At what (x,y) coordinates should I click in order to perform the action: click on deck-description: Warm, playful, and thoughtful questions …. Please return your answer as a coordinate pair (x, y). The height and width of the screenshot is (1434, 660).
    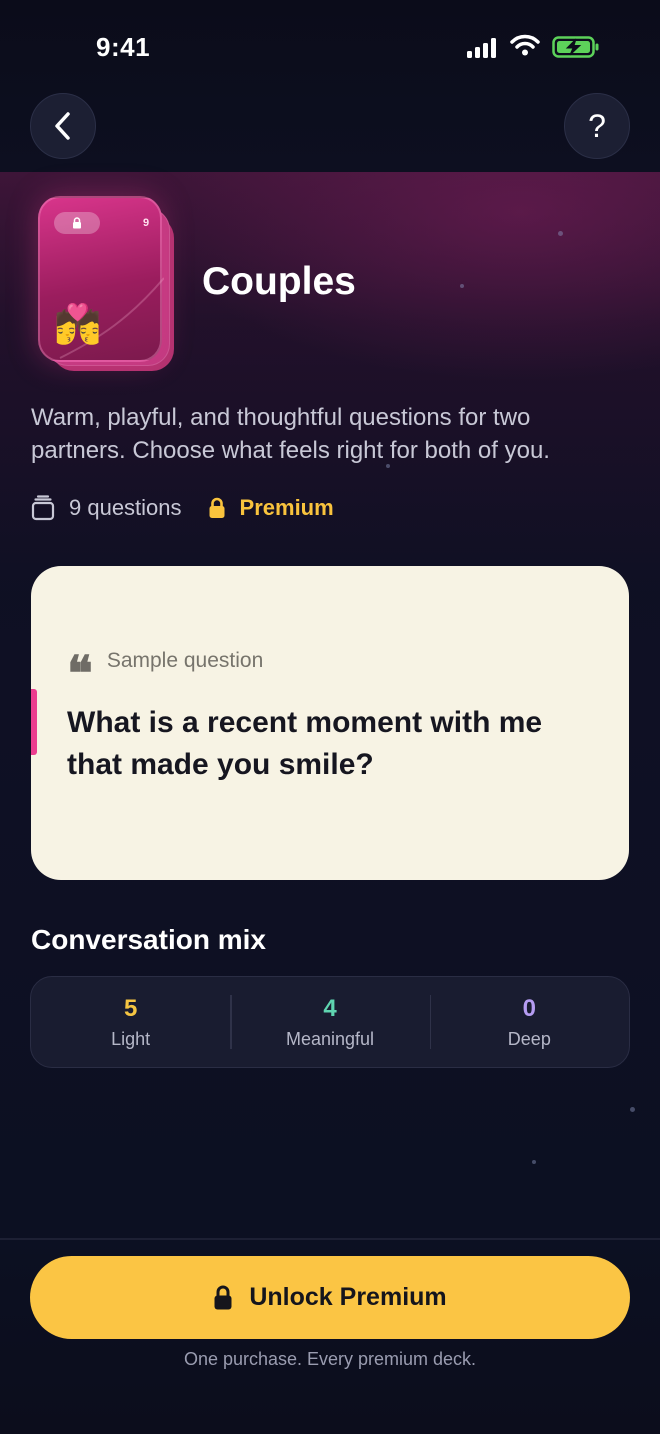
    Looking at the image, I should click on (290, 434).